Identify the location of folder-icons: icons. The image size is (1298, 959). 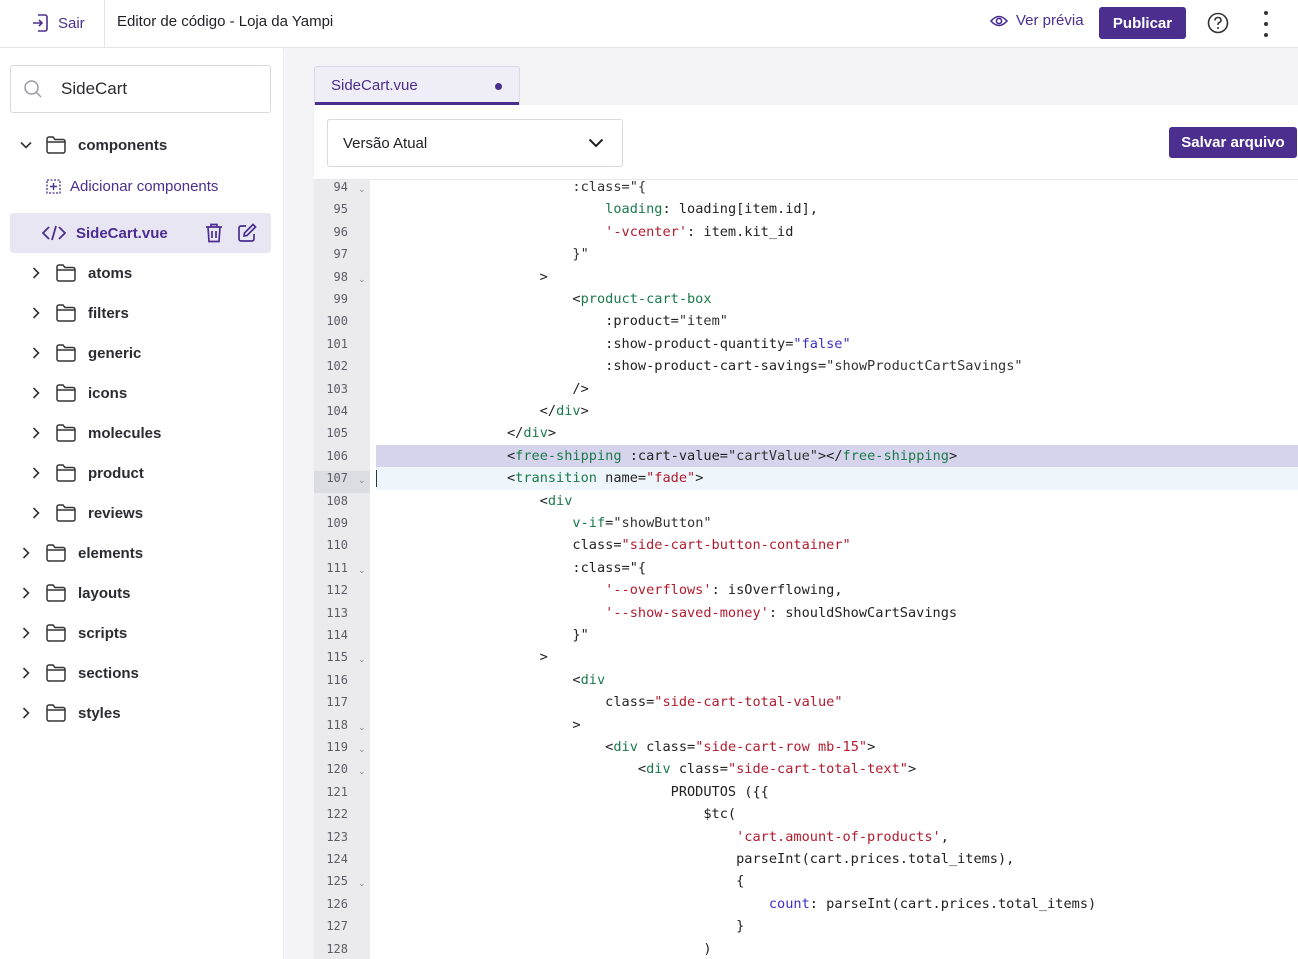
(78, 393).